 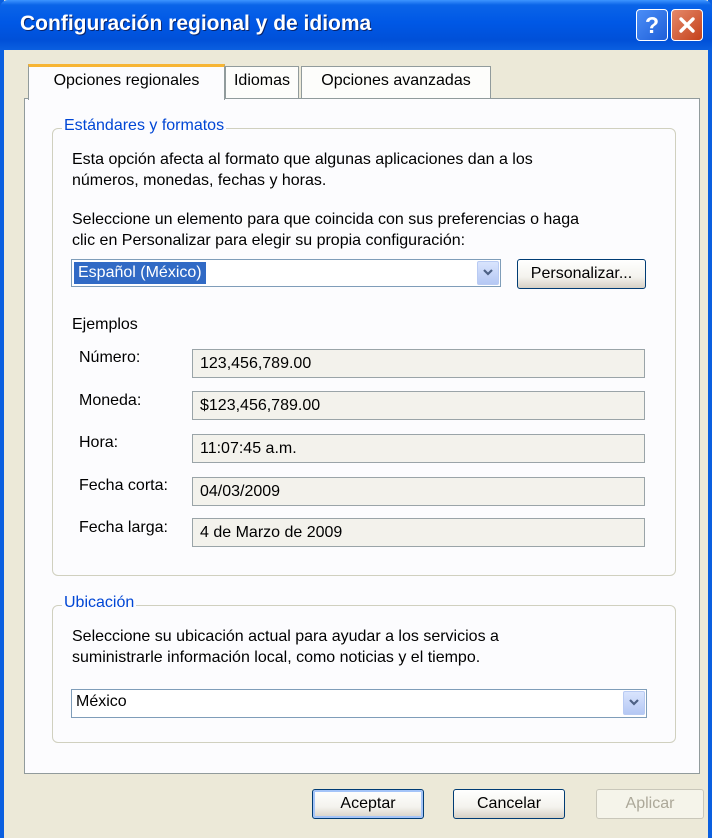 I want to click on close-button, so click(x=687, y=25).